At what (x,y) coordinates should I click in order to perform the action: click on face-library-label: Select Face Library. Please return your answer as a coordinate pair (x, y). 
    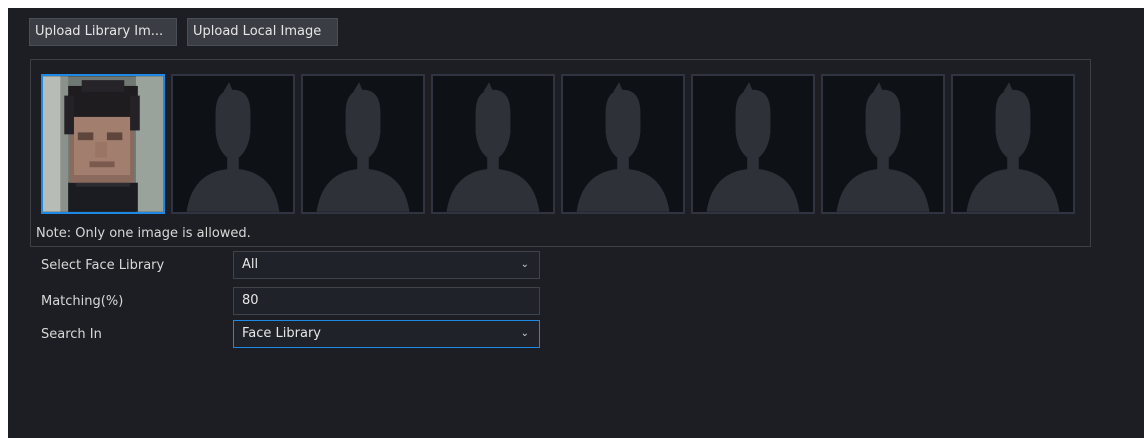
    Looking at the image, I should click on (103, 265).